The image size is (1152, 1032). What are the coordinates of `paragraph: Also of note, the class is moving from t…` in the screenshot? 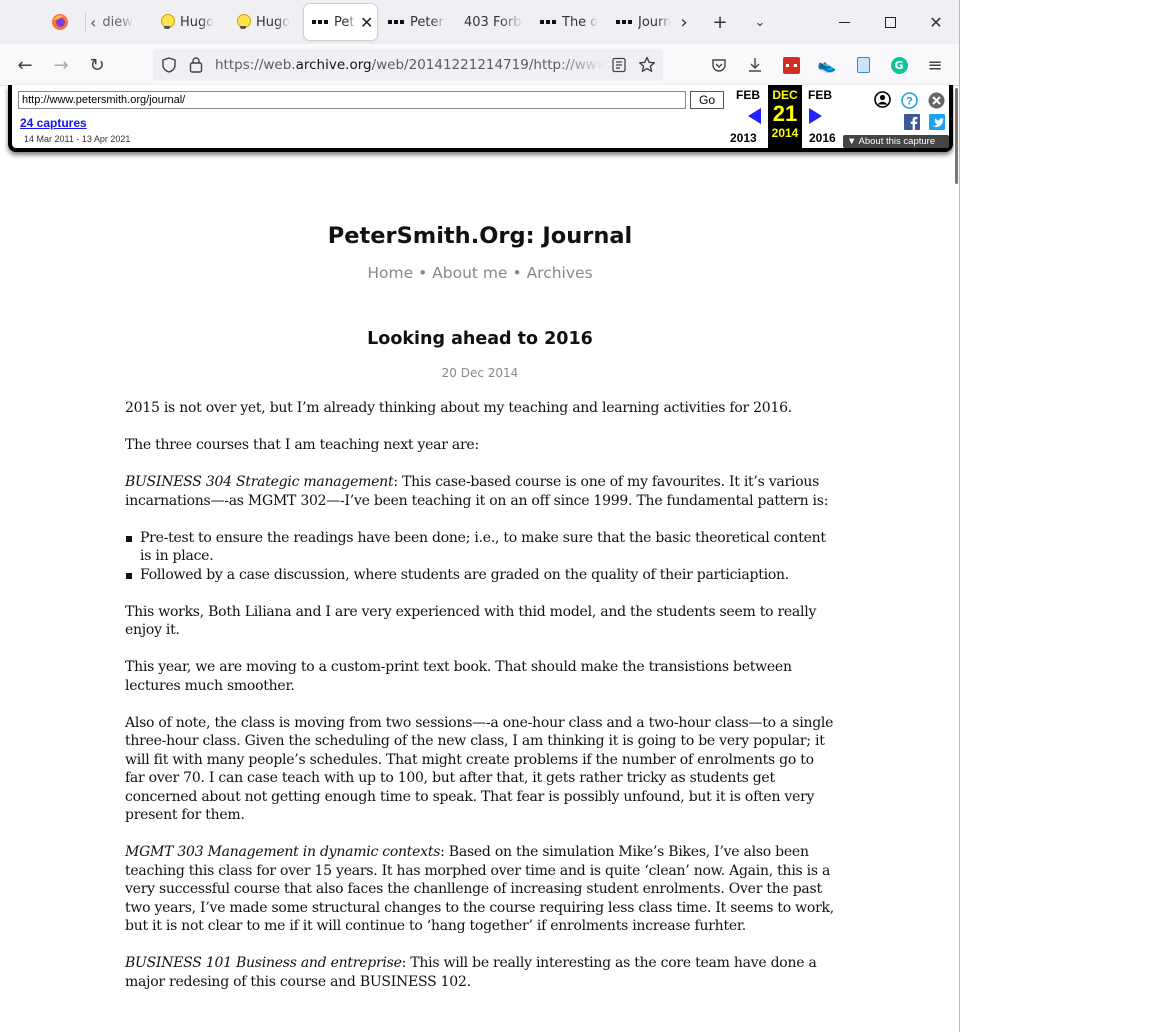 It's located at (479, 769).